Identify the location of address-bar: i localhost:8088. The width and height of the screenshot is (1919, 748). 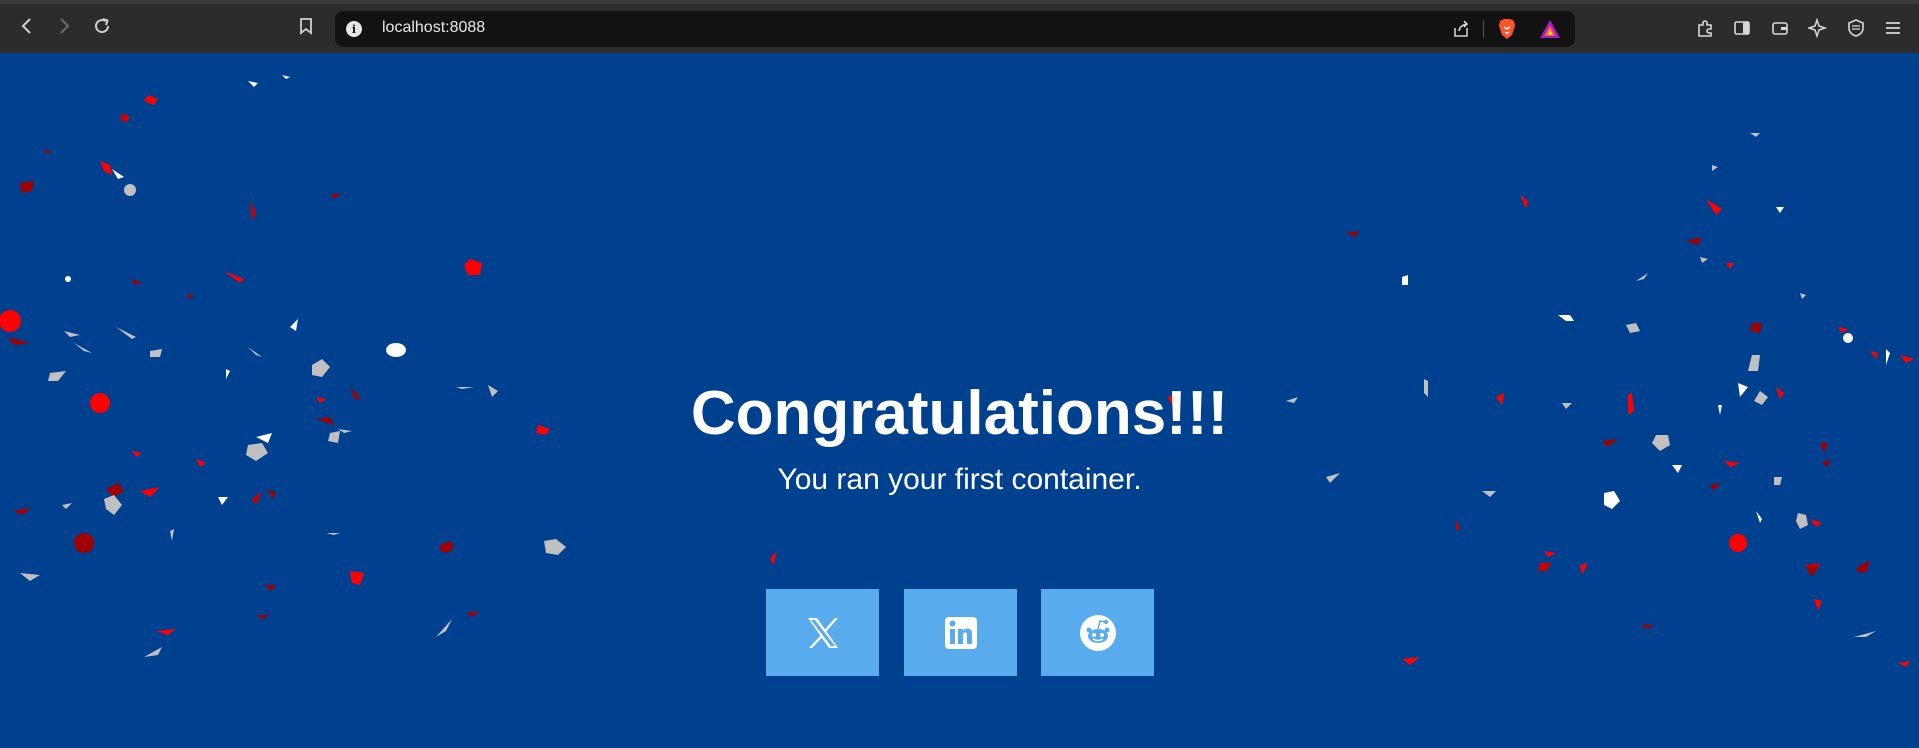
(955, 29).